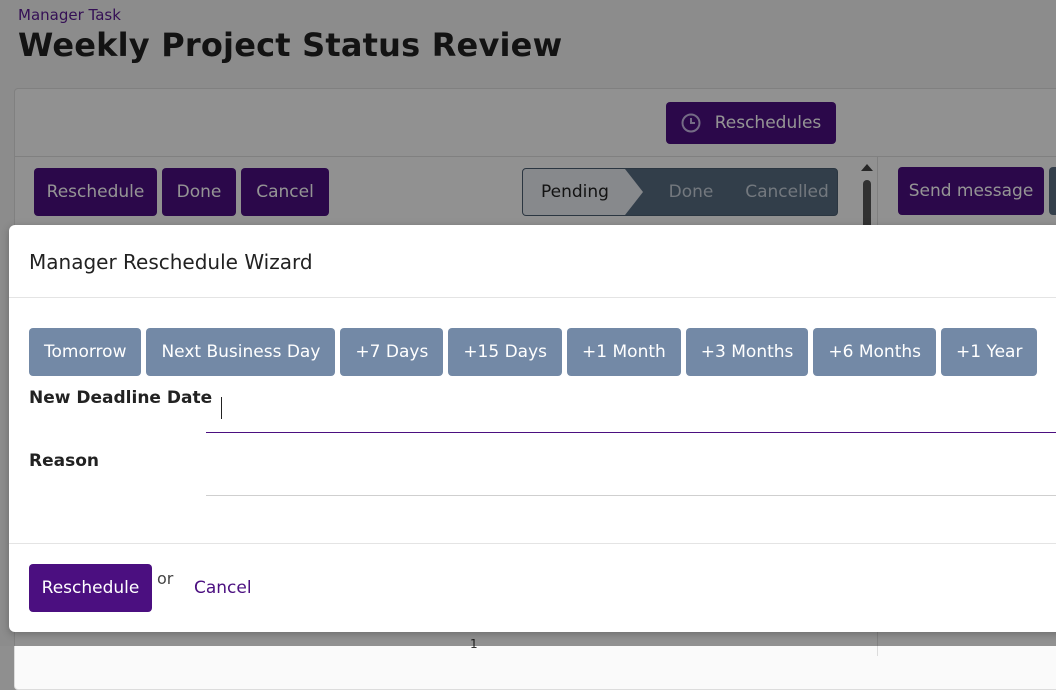 This screenshot has height=690, width=1056. I want to click on quick-next-business-day-button: Next Business Day, so click(241, 352).